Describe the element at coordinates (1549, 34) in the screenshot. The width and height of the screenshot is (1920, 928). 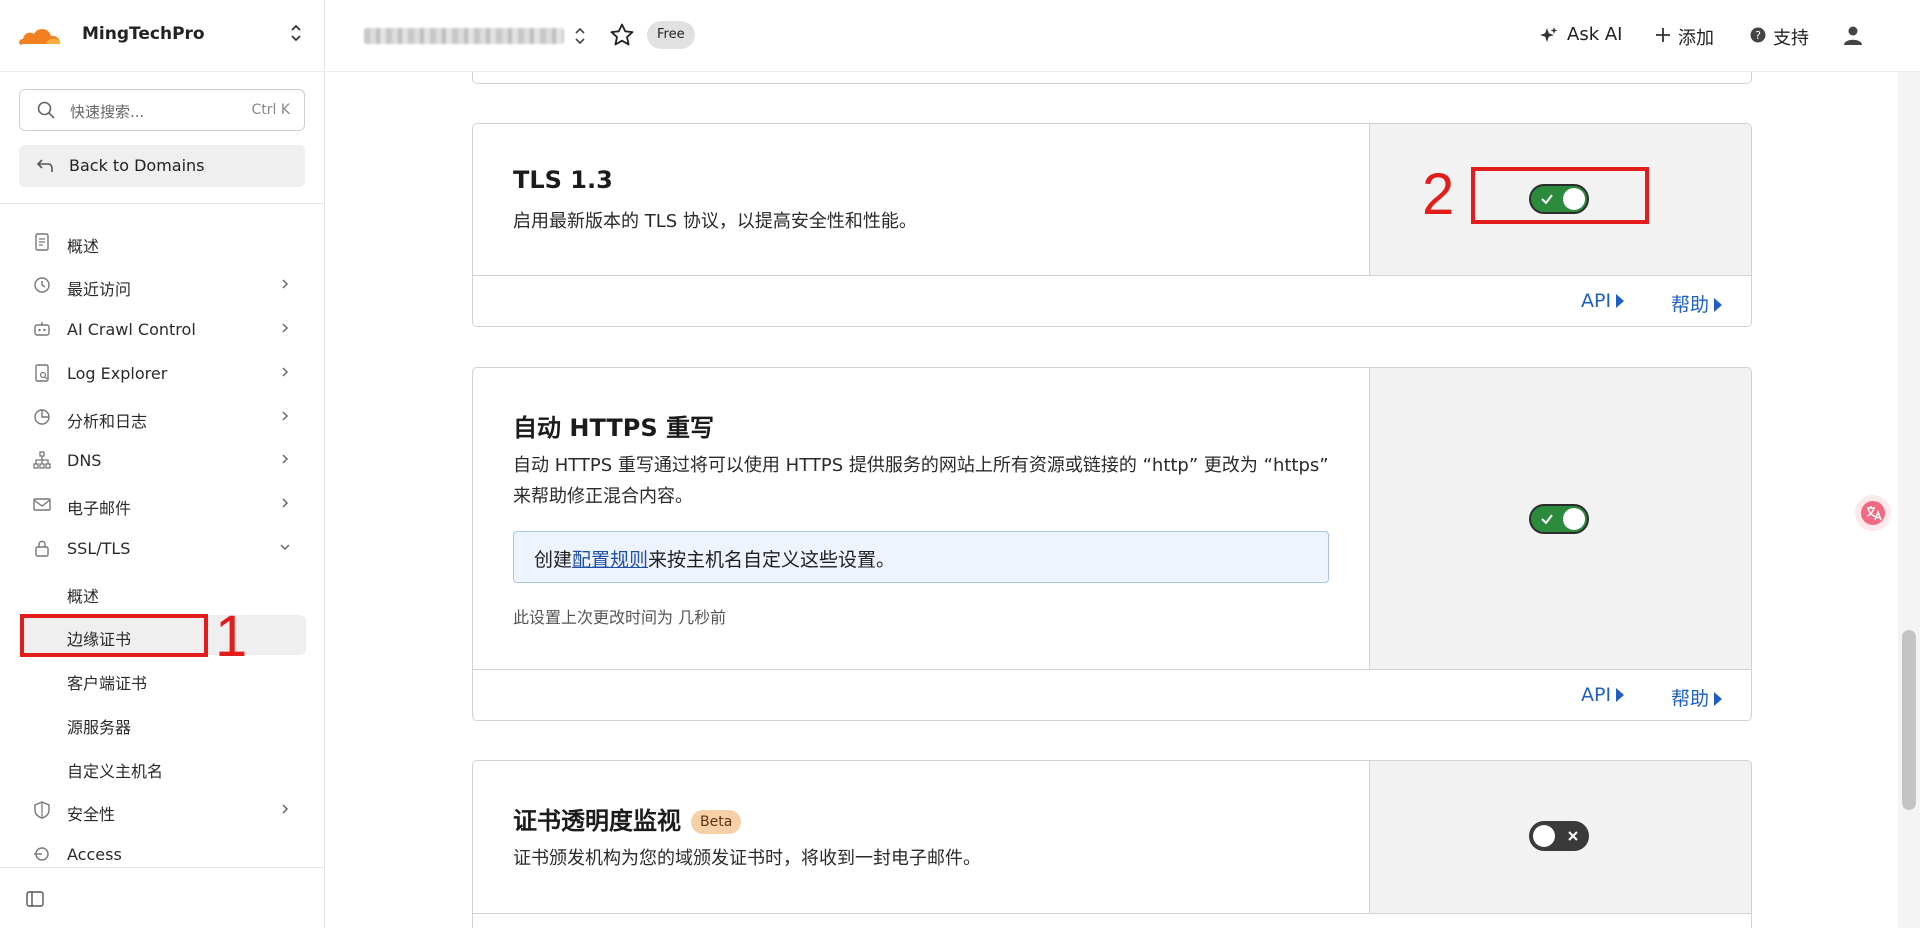
I see `sparkle-icon` at that location.